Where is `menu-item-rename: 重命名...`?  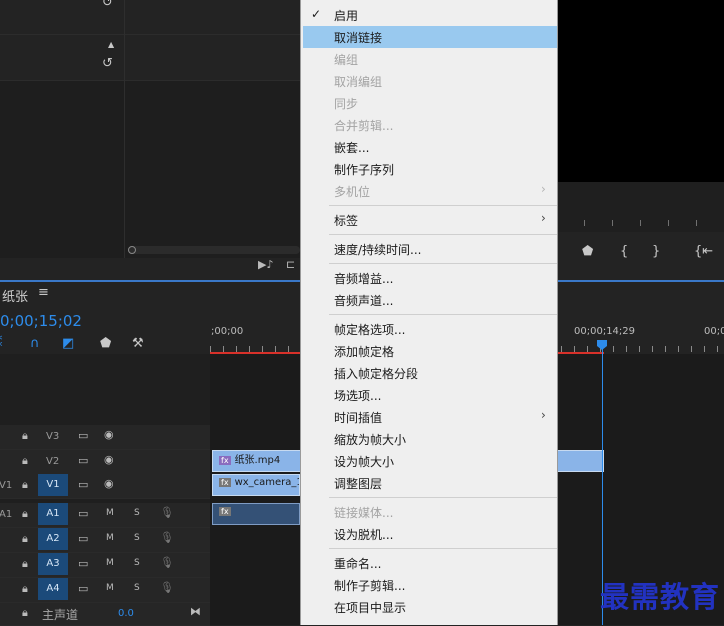 menu-item-rename: 重命名... is located at coordinates (430, 563).